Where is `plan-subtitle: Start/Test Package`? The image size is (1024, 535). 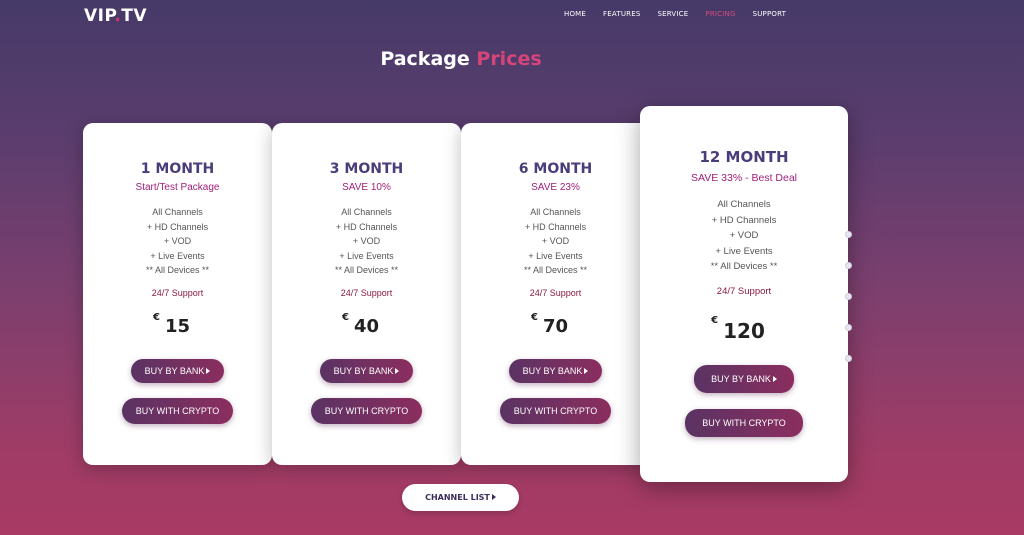 plan-subtitle: Start/Test Package is located at coordinates (177, 187).